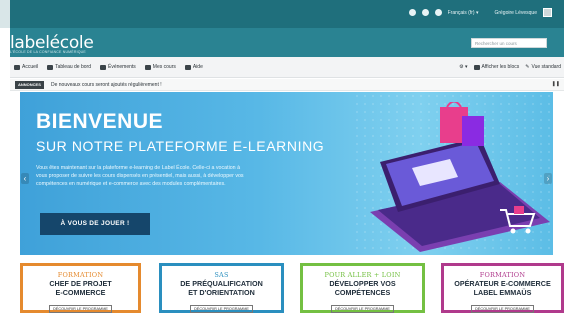 The width and height of the screenshot is (564, 315). Describe the element at coordinates (180, 146) in the screenshot. I see `banner-subtitle: SUR NOTRE PLATEFORME E-LEARNING` at that location.